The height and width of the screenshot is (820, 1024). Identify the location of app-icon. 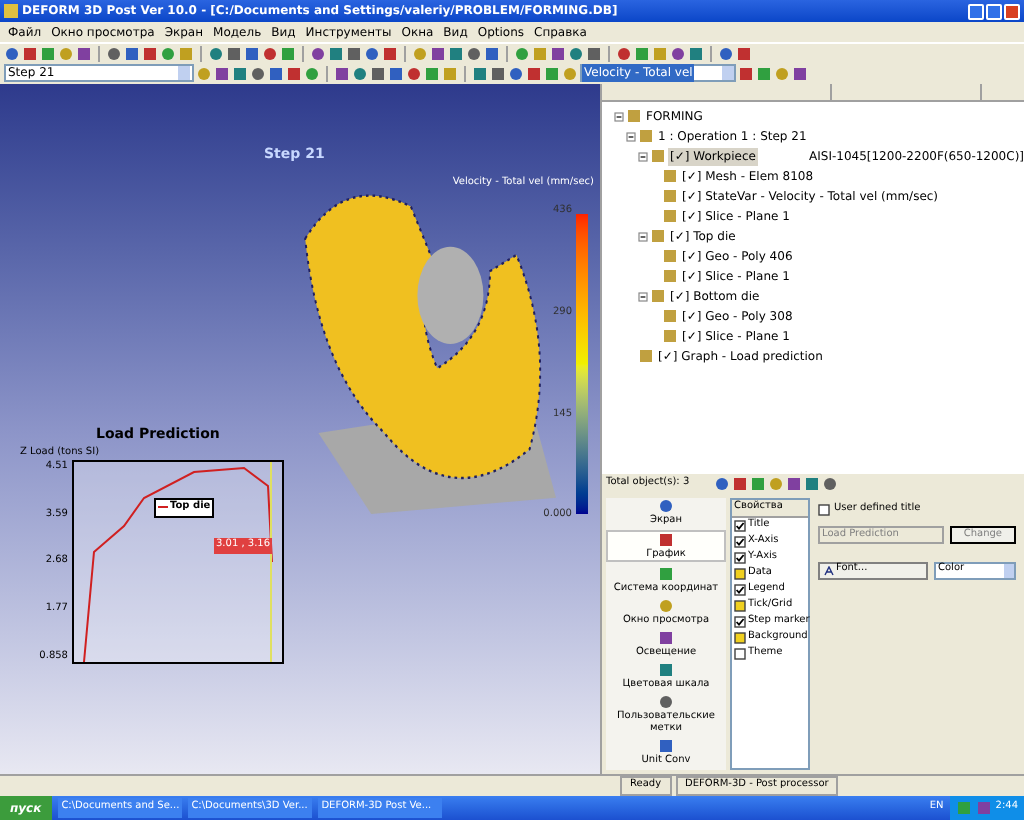
(11, 11).